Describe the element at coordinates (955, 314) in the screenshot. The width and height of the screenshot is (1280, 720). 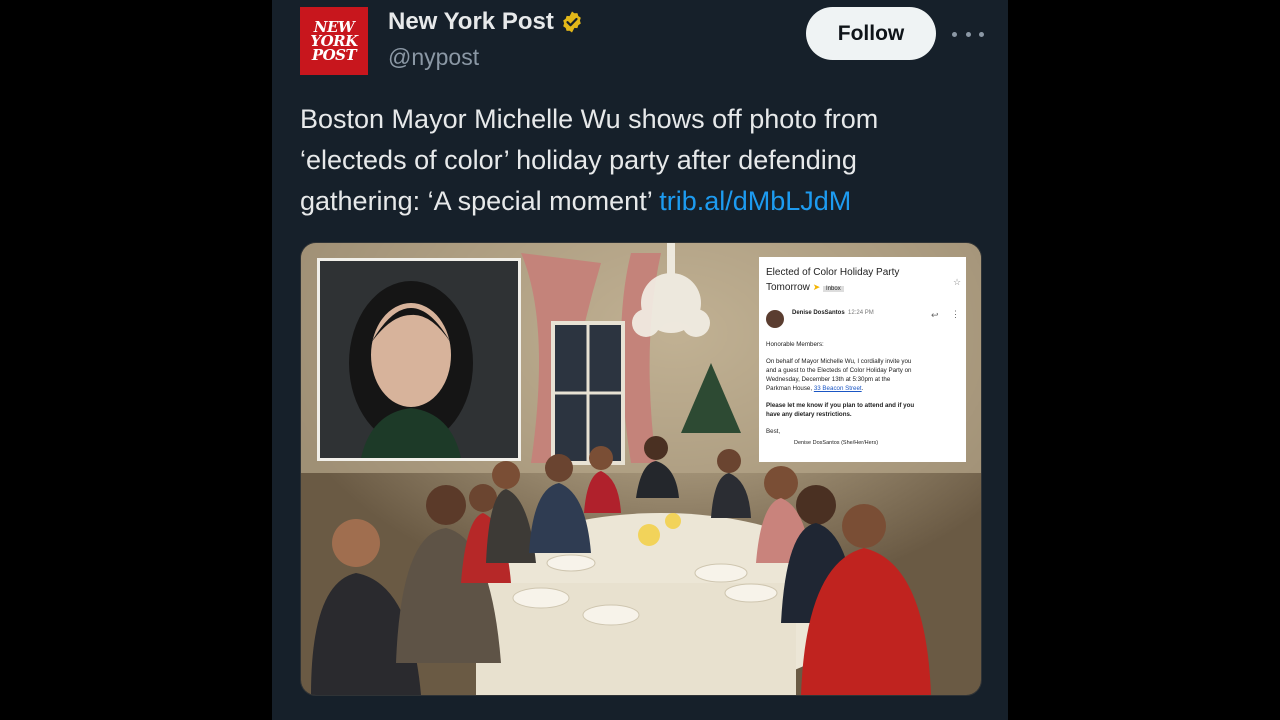
I see `email-more-icon: ⋮` at that location.